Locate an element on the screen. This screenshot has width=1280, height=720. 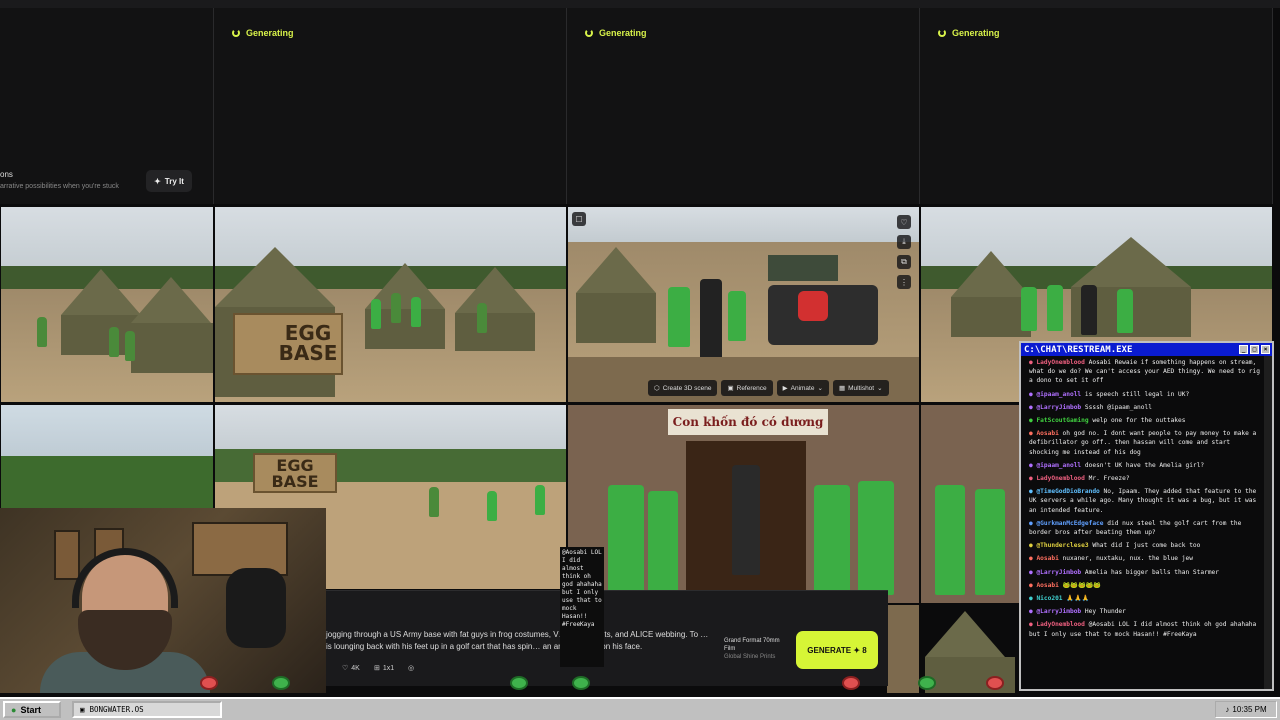
generating-panel-1: Generating is located at coordinates (390, 106).